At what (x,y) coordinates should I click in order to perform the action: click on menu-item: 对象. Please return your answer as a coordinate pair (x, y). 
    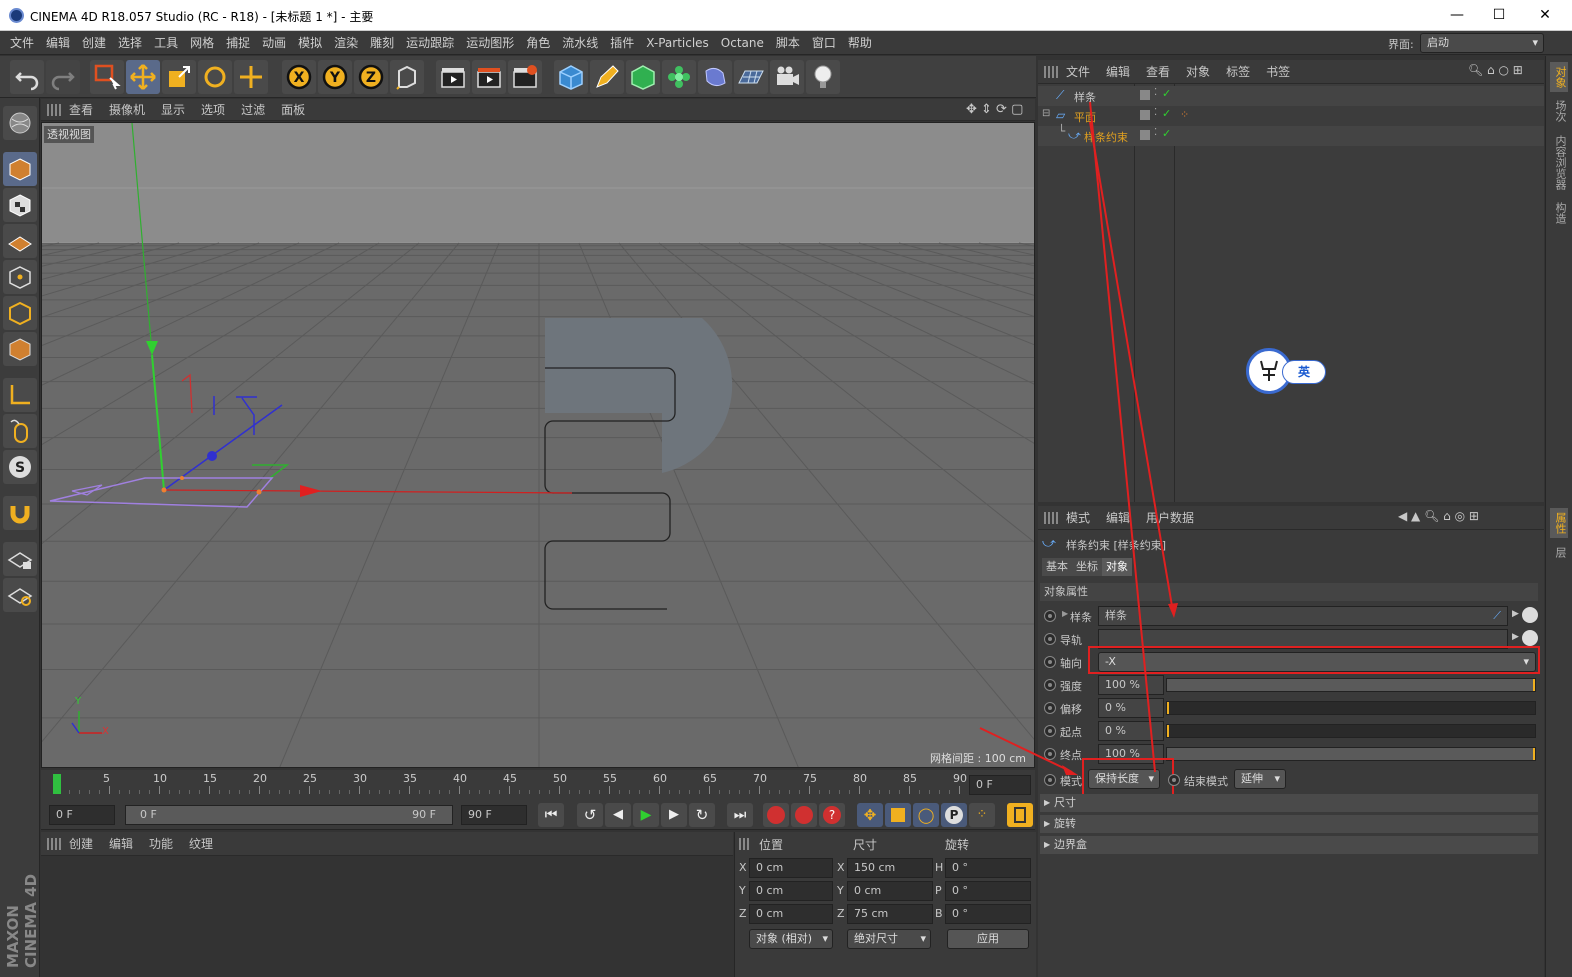
    Looking at the image, I should click on (1198, 72).